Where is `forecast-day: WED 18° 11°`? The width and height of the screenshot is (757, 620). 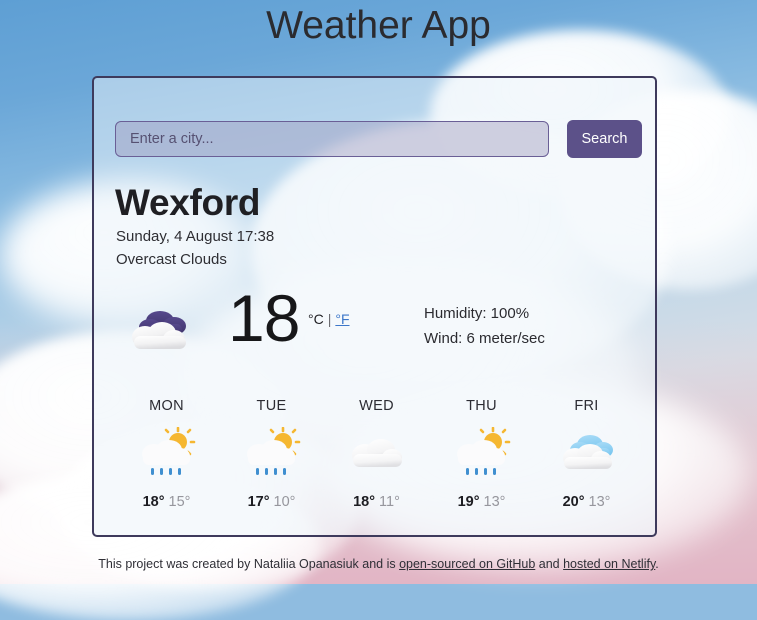 forecast-day: WED 18° 11° is located at coordinates (376, 454).